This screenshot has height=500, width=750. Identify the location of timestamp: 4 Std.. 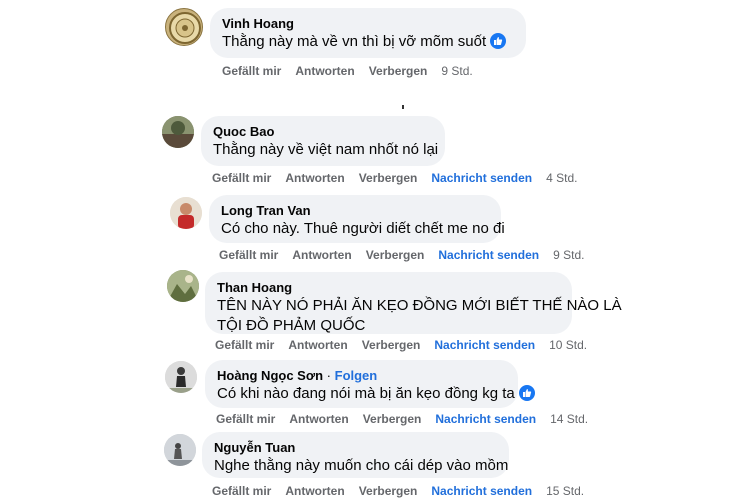
(561, 178).